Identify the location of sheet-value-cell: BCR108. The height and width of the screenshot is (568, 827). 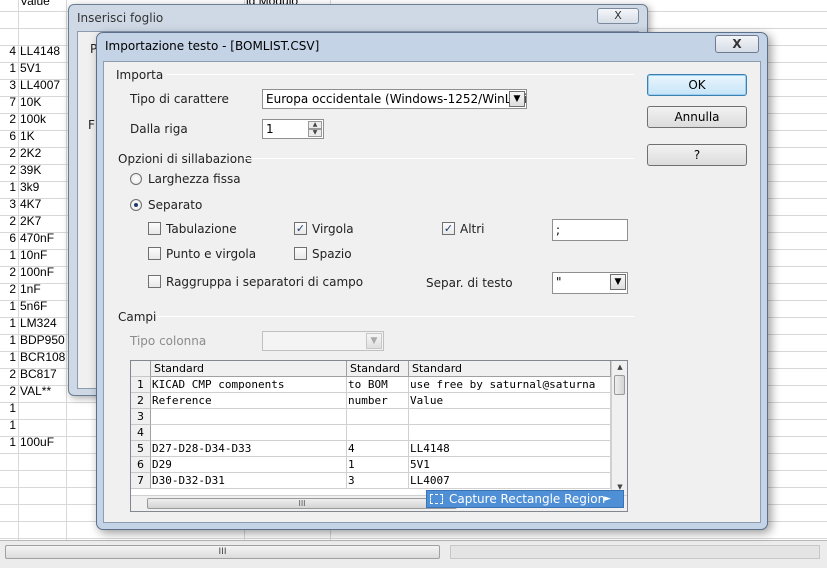
(42, 357).